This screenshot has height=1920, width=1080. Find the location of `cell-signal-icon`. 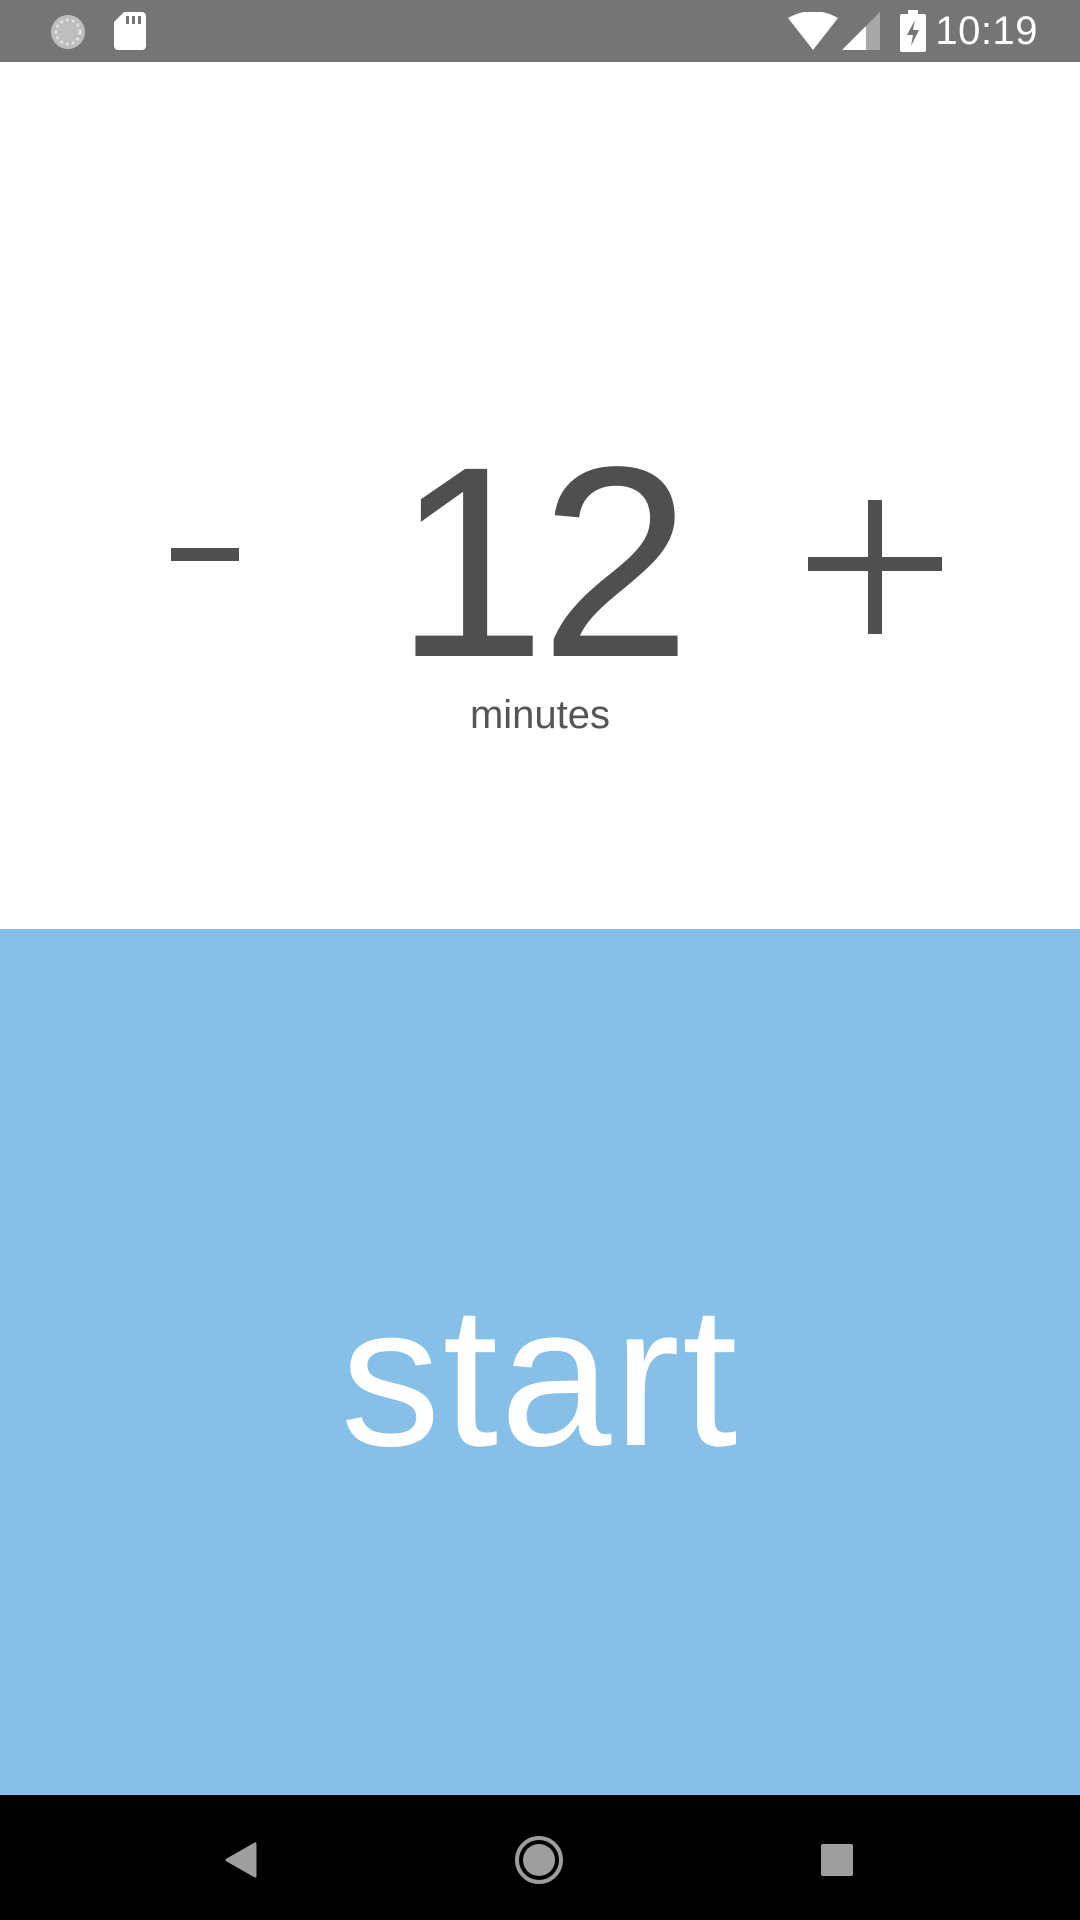

cell-signal-icon is located at coordinates (861, 33).